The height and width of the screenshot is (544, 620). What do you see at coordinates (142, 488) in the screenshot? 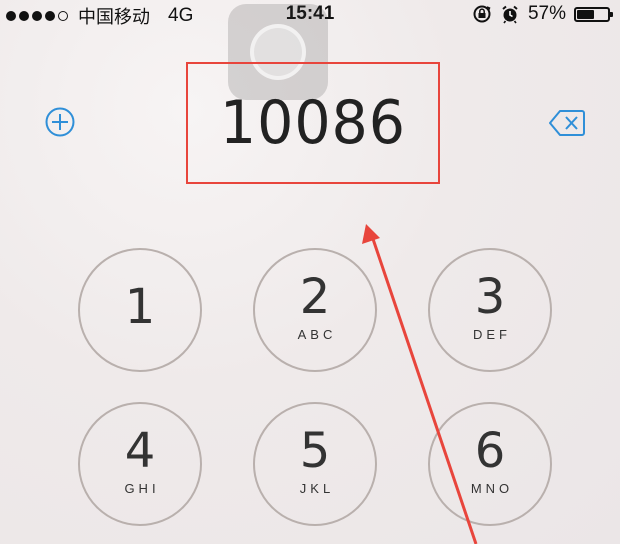
I see `key-letters: GHI` at bounding box center [142, 488].